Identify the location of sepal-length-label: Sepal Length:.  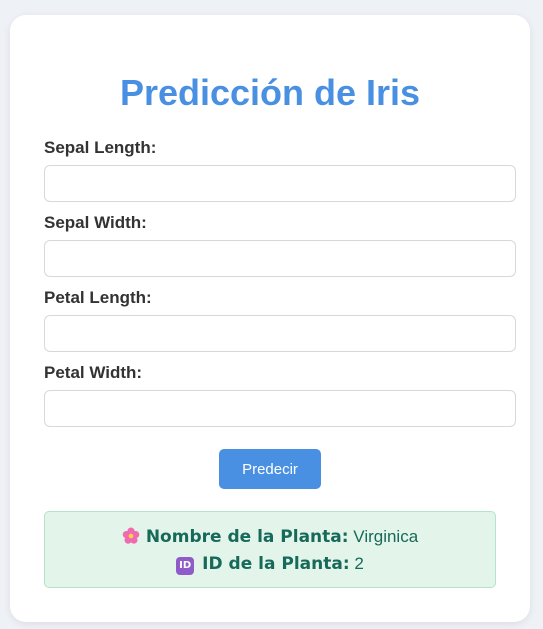
(100, 147).